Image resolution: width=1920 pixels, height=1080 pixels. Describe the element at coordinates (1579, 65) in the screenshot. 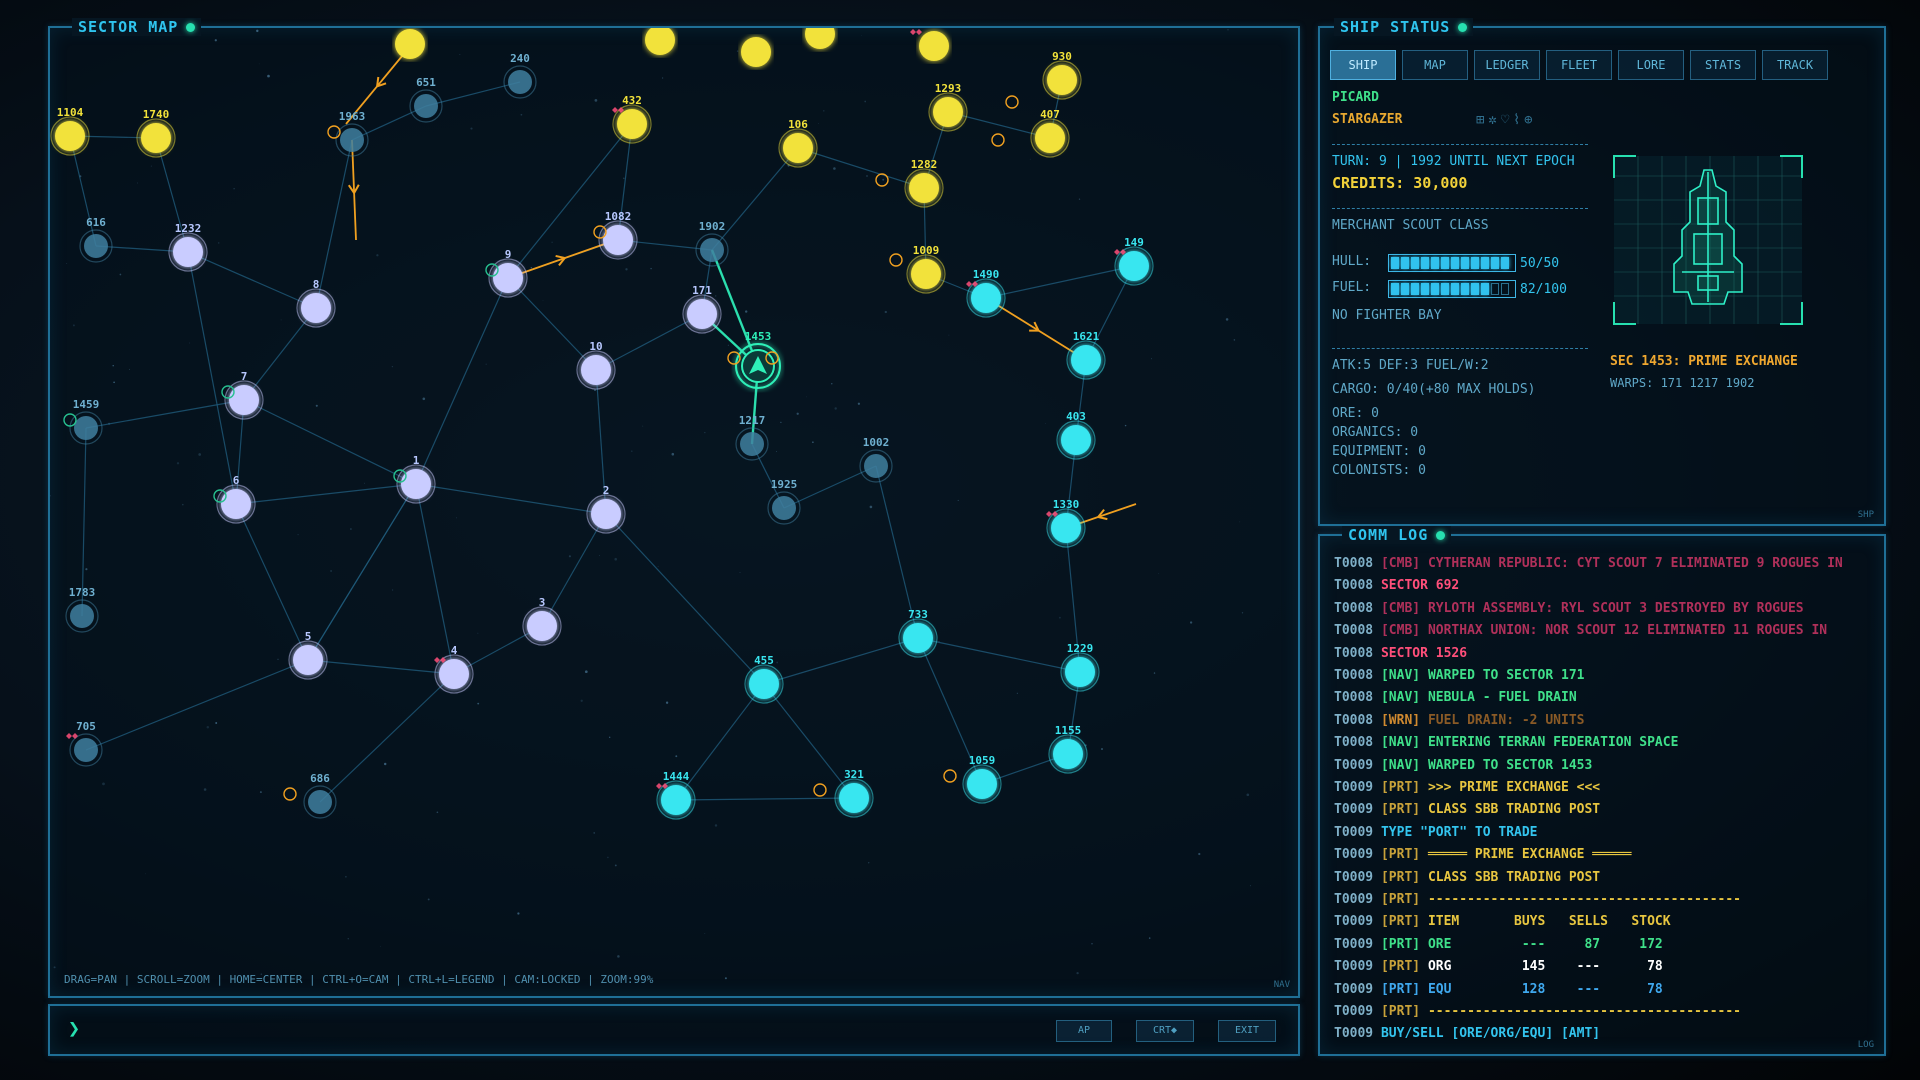

I see `tab-fleet: FLEET` at that location.